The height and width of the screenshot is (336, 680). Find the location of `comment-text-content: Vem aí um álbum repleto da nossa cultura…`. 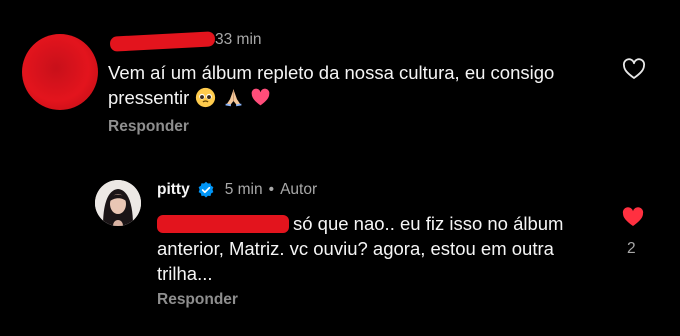

comment-text-content: Vem aí um álbum repleto da nossa cultura… is located at coordinates (331, 85).